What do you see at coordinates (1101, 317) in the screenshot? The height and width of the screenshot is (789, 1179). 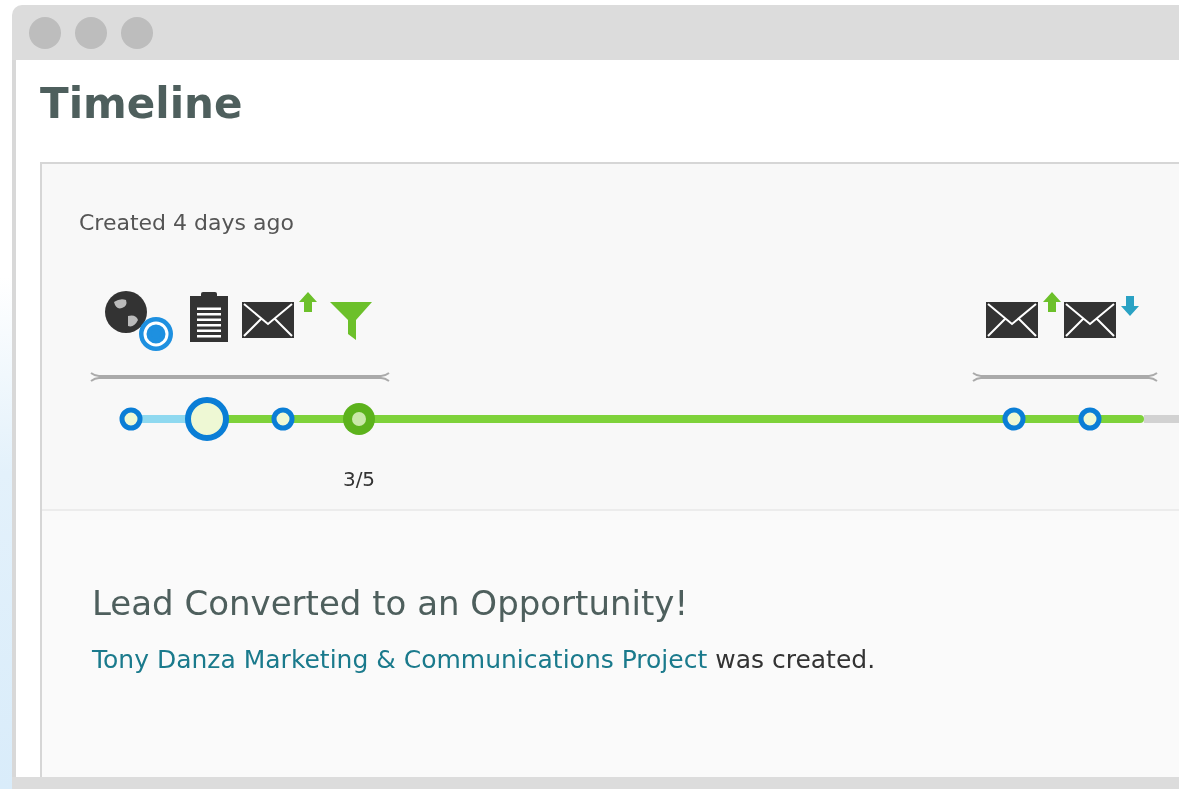 I see `mail-down-arrow-icon` at bounding box center [1101, 317].